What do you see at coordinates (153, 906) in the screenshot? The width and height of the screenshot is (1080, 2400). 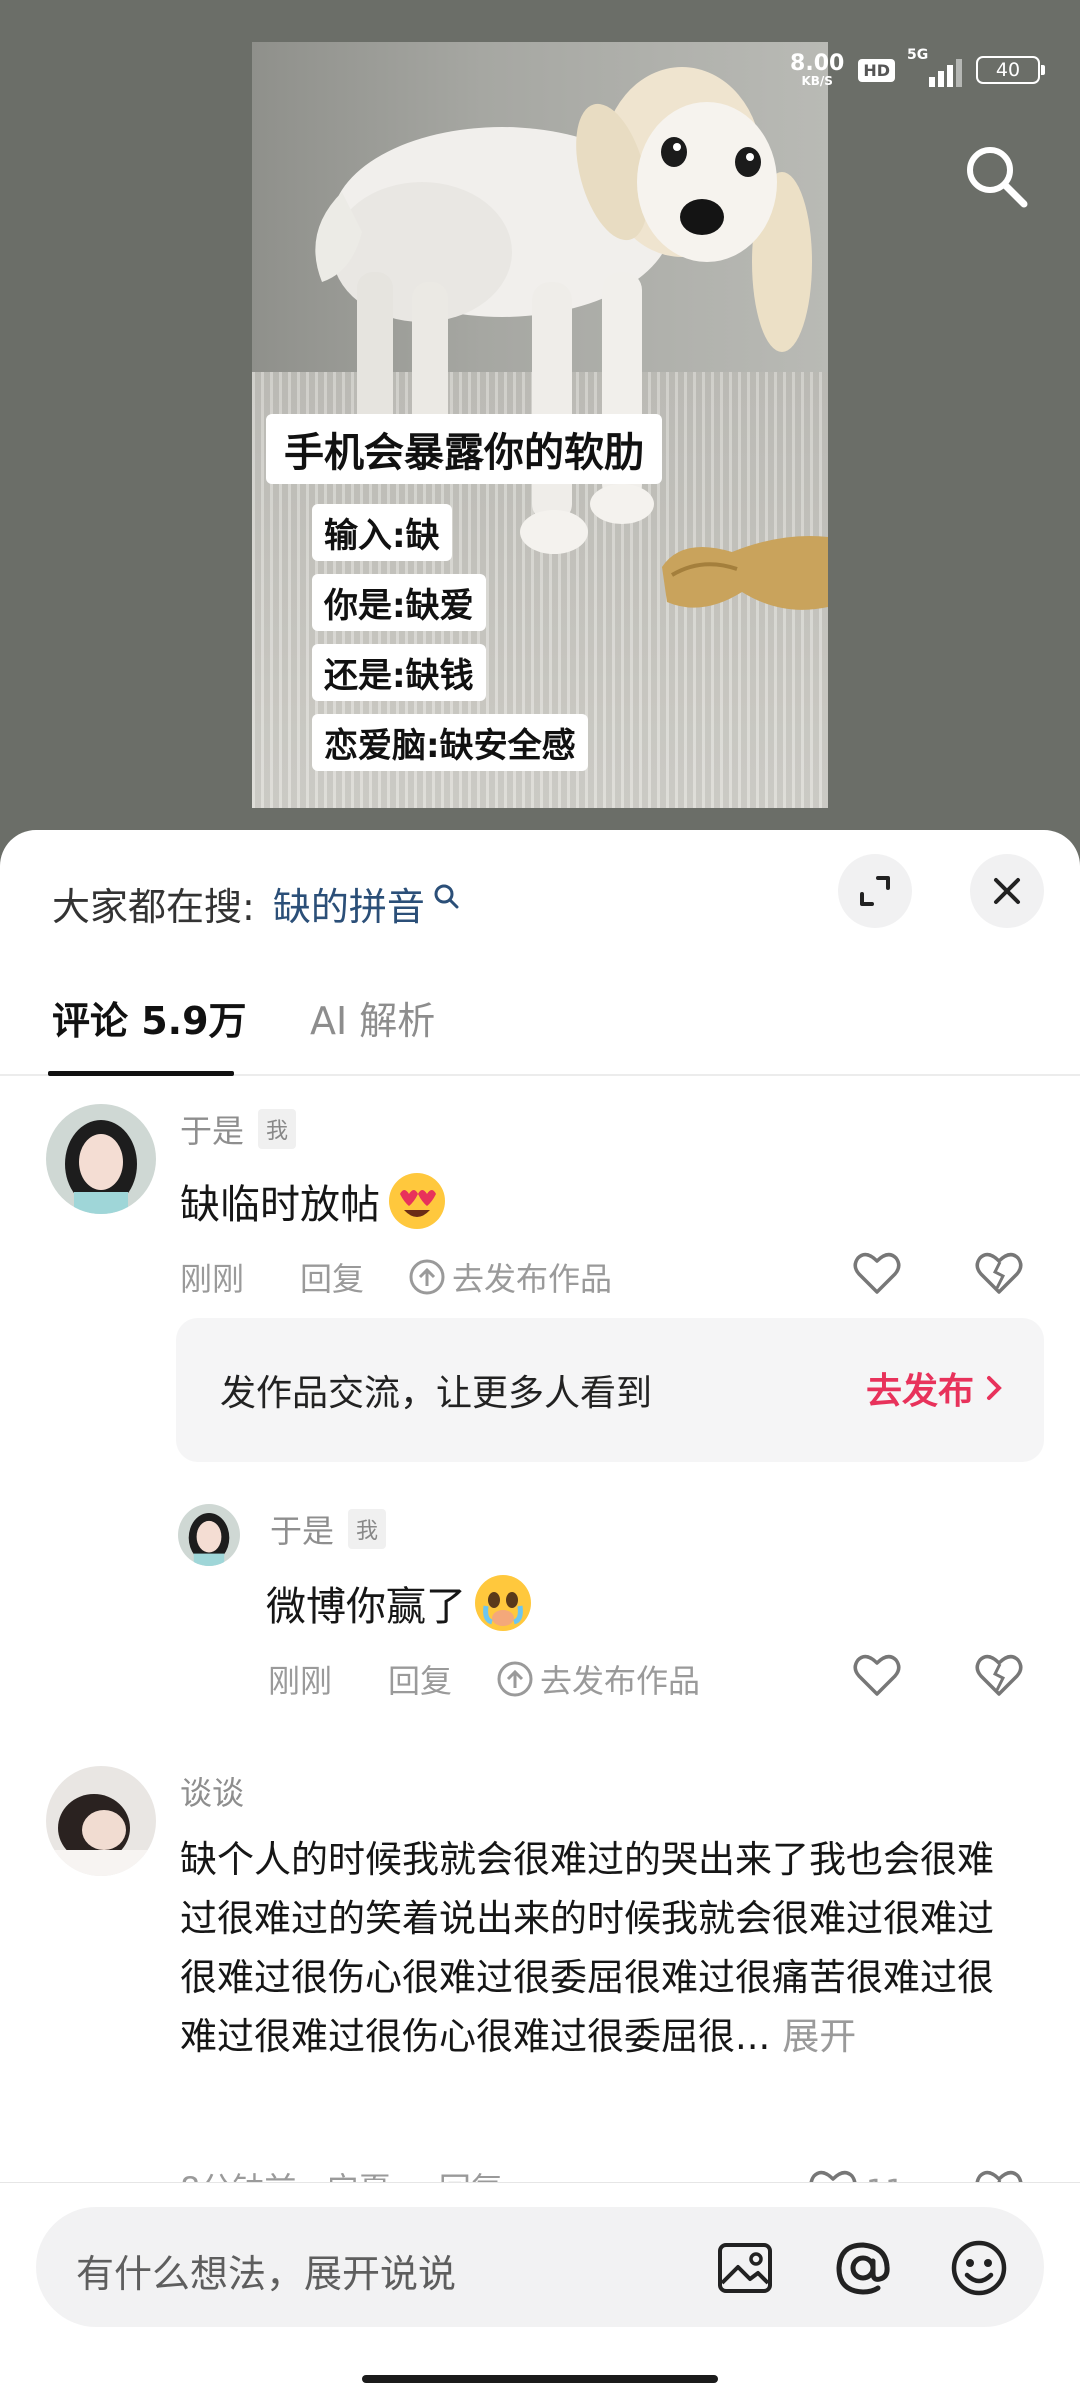 I see `search-suggestion-prefix: 大家都在搜:` at bounding box center [153, 906].